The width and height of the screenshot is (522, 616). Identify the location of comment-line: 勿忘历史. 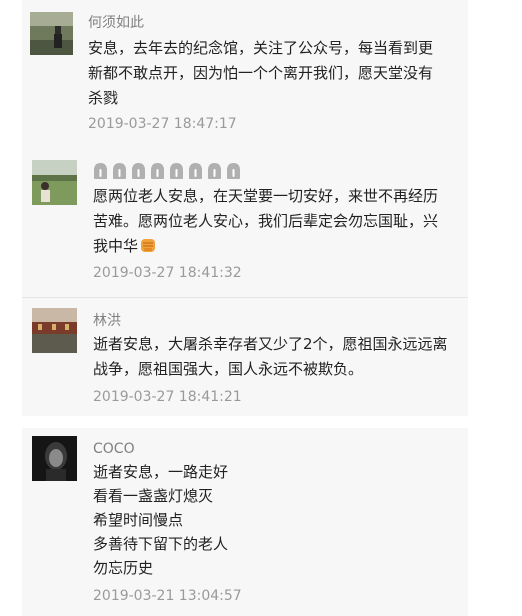
(123, 568).